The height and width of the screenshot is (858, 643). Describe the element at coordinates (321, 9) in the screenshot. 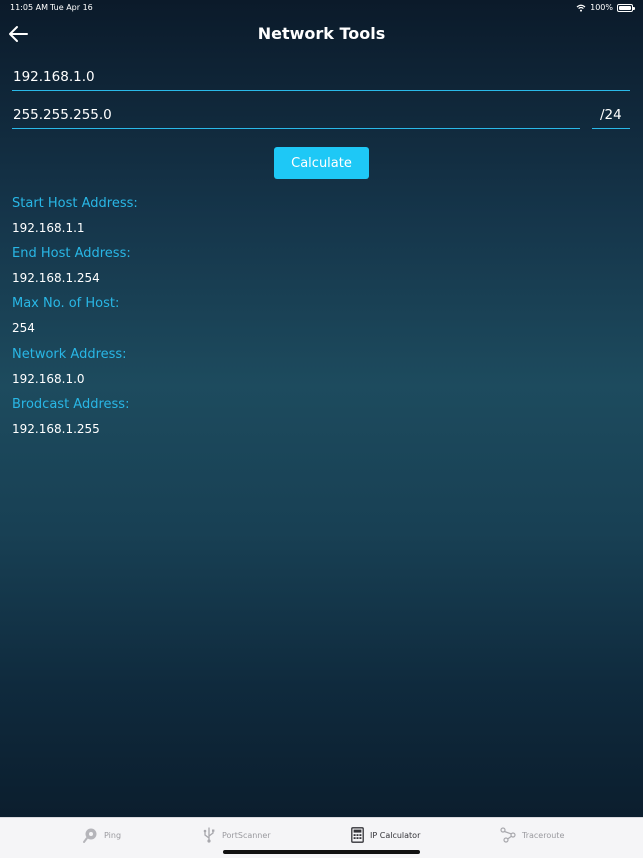

I see `status-bar: 11:05 AM Tue Apr 16 100%` at that location.